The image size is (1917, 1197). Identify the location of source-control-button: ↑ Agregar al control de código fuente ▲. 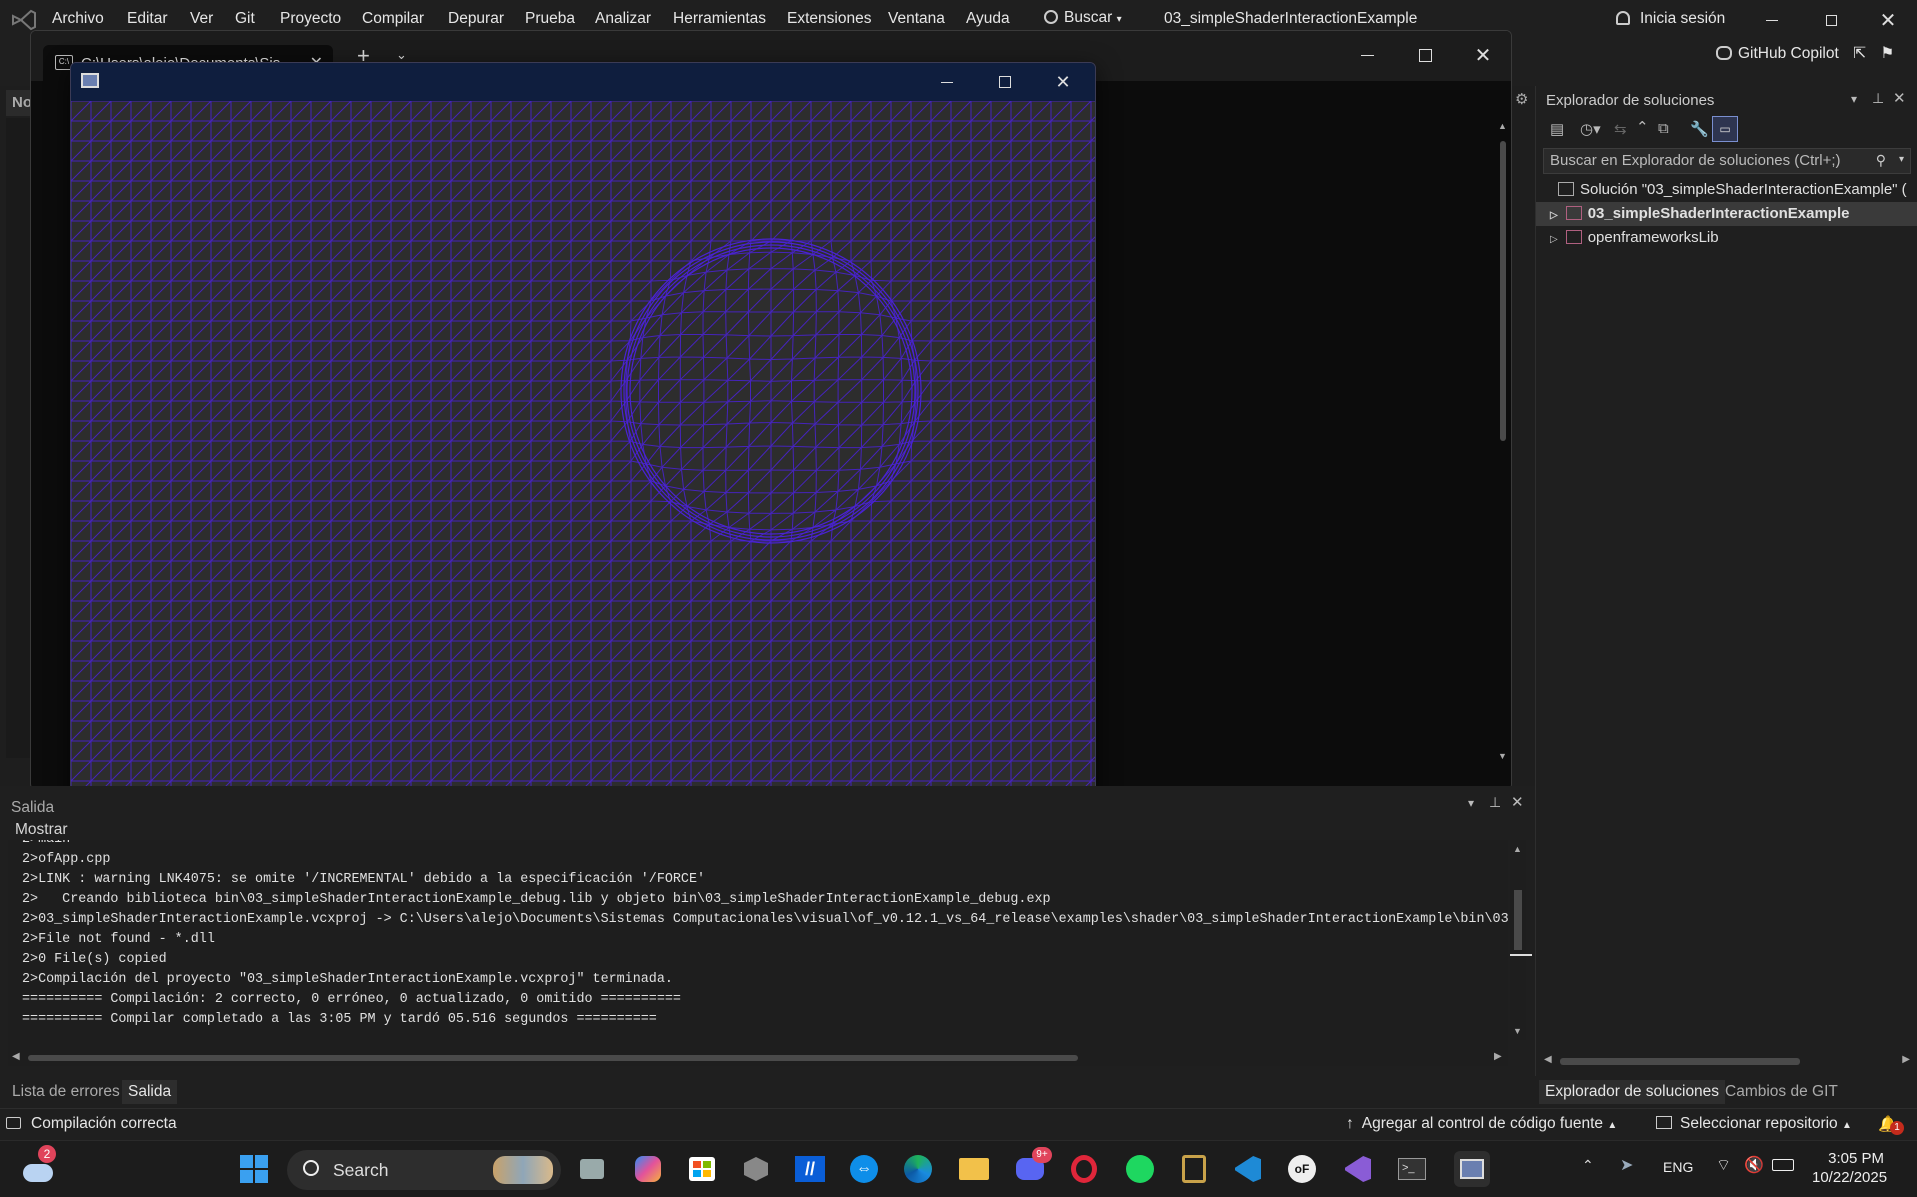
(1481, 1124).